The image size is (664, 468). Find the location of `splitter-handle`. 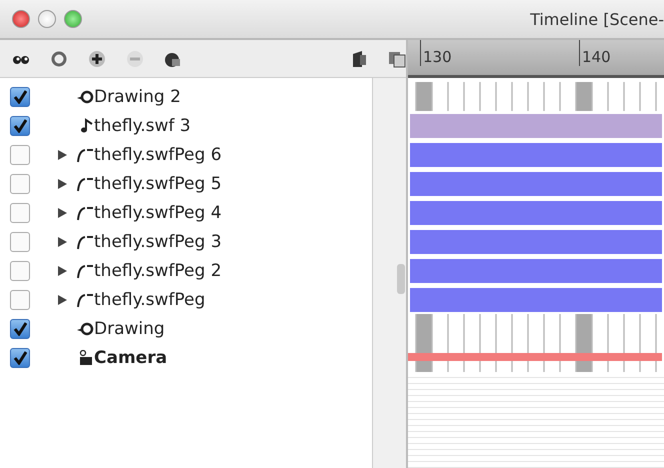

splitter-handle is located at coordinates (401, 279).